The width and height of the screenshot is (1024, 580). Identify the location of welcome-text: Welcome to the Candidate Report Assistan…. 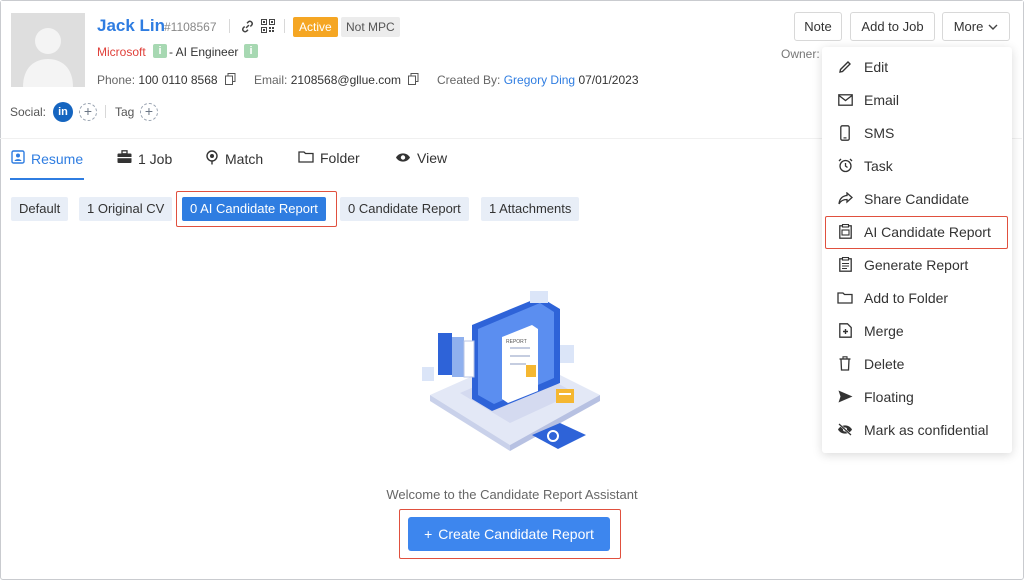
(512, 494).